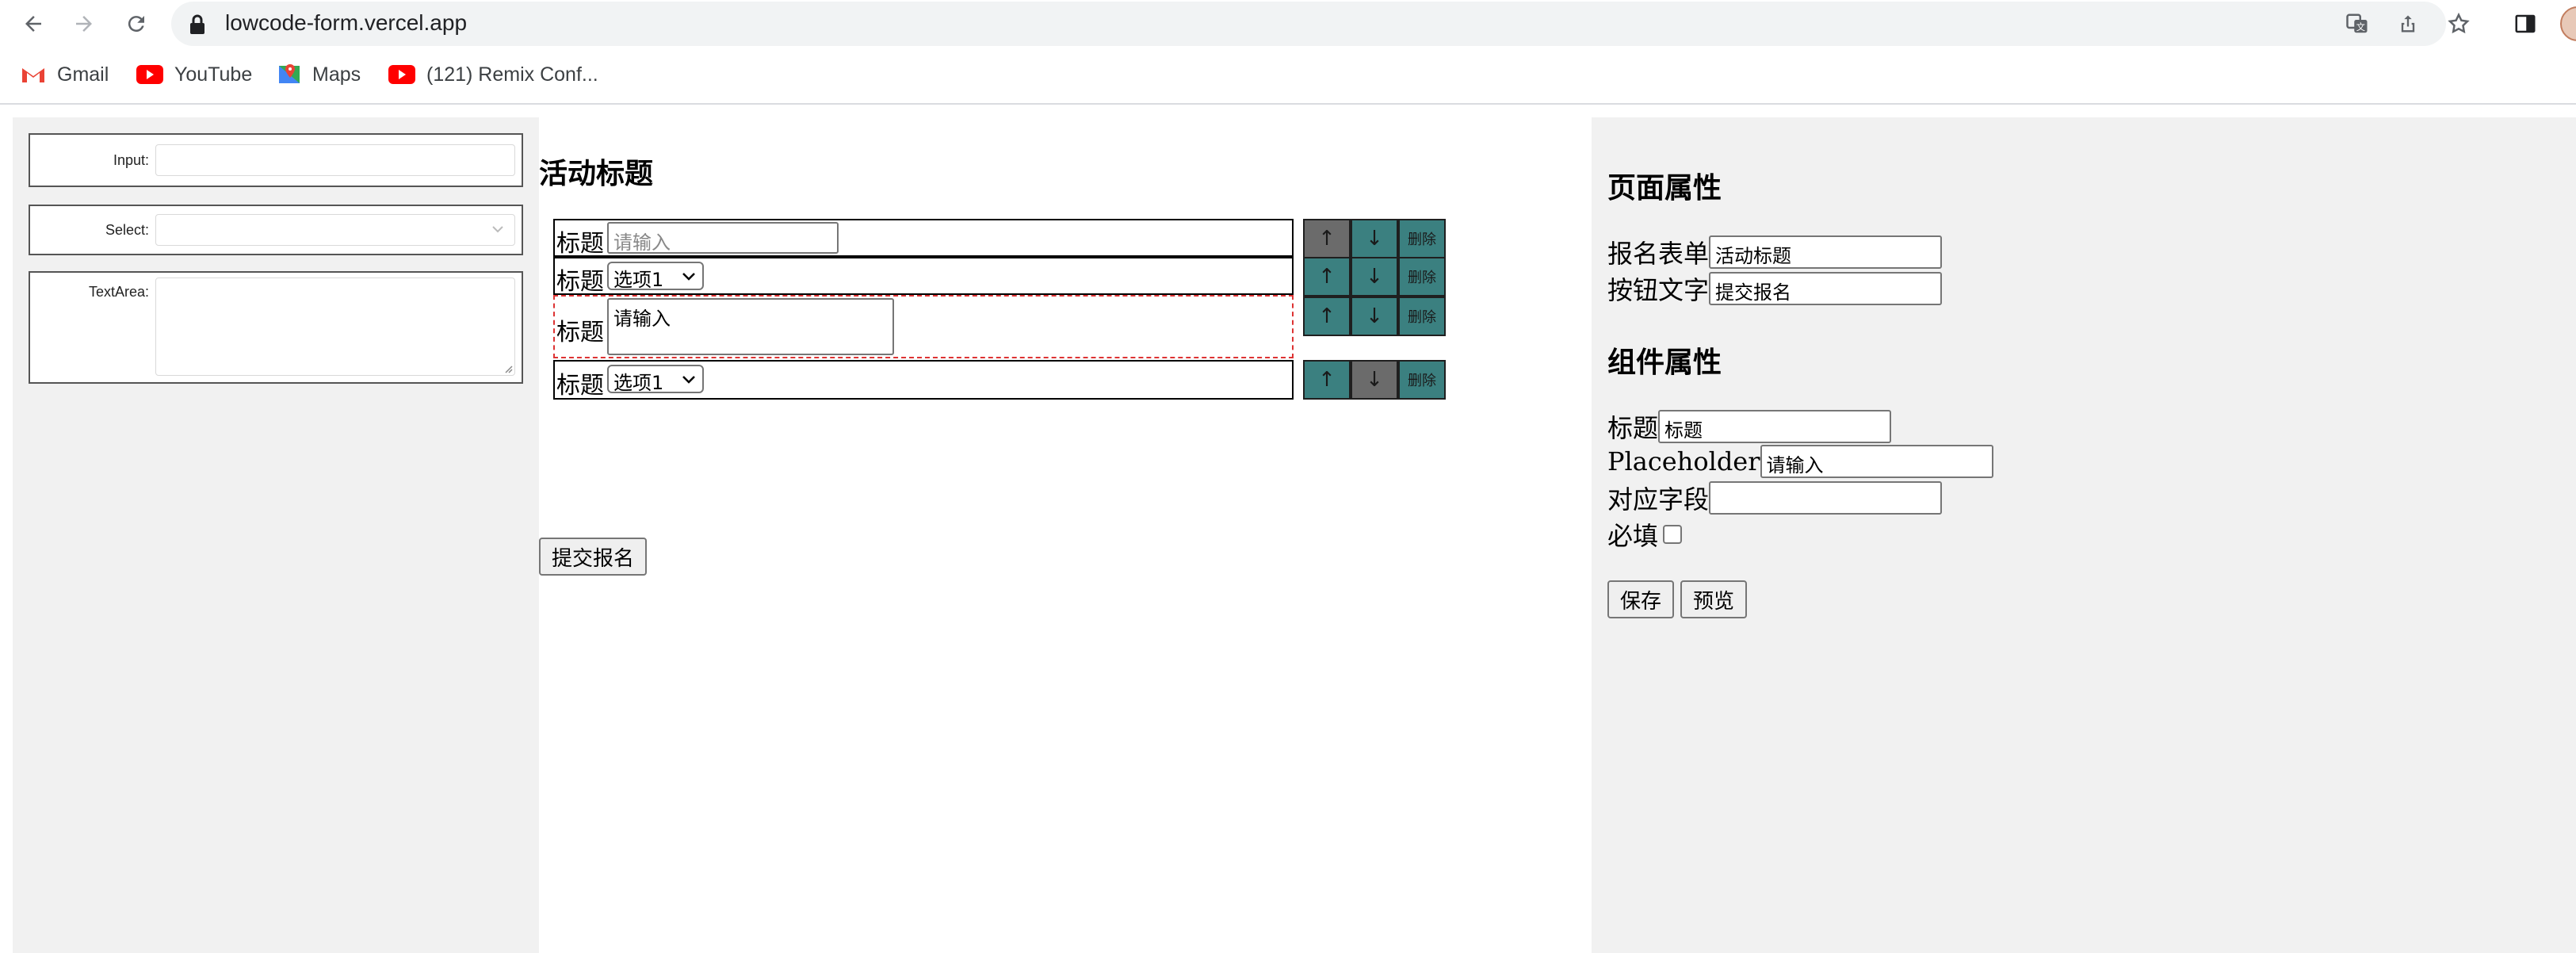  I want to click on browser-toolbar: lowcode-form.vercel.app 文, so click(1288, 24).